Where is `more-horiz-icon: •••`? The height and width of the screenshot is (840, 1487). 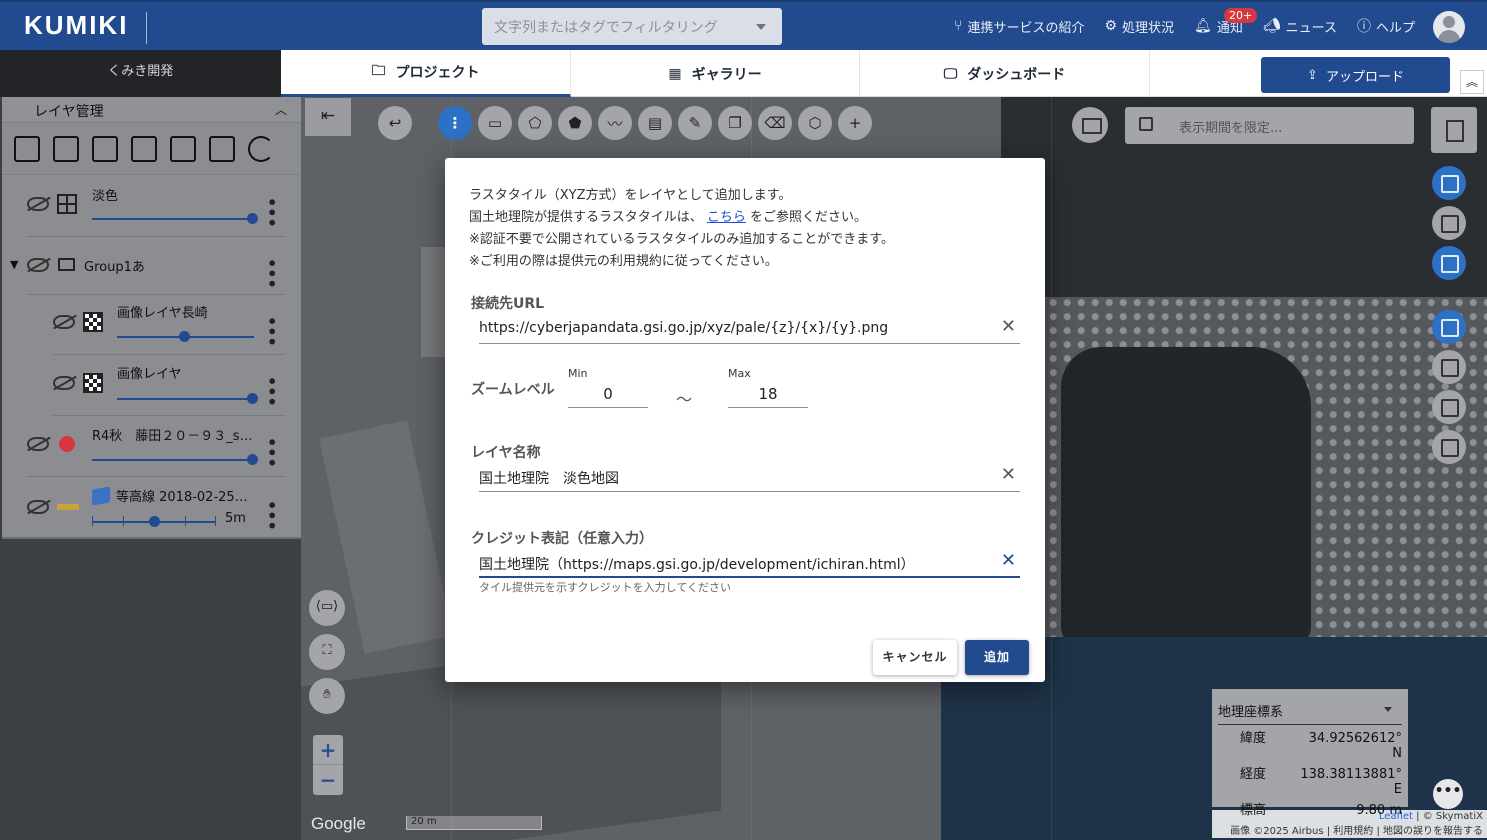
more-horiz-icon: ••• is located at coordinates (1448, 794).